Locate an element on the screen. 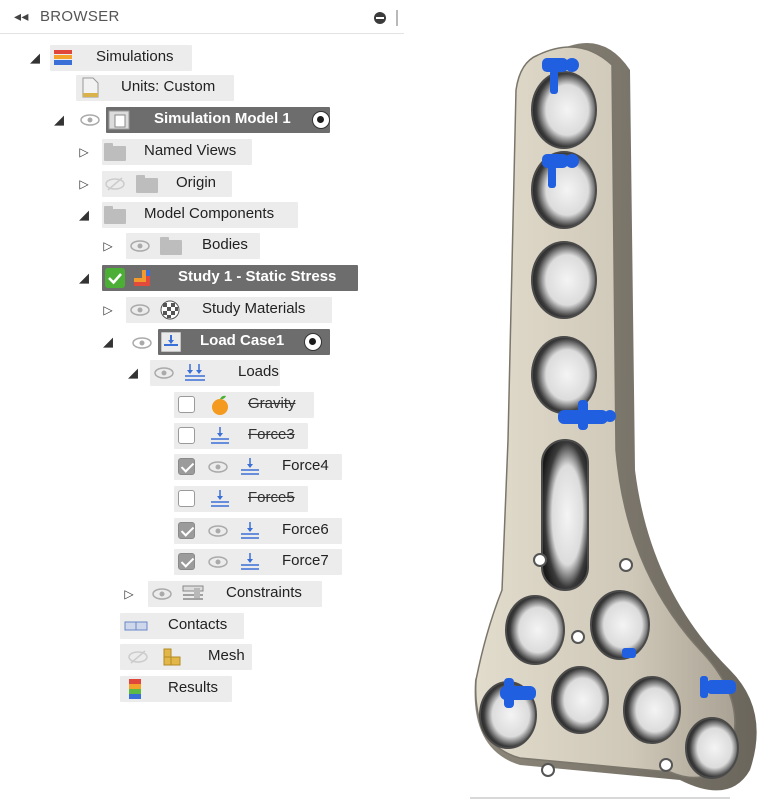 This screenshot has height=803, width=768. tree-node-force3: Force3 is located at coordinates (202, 436).